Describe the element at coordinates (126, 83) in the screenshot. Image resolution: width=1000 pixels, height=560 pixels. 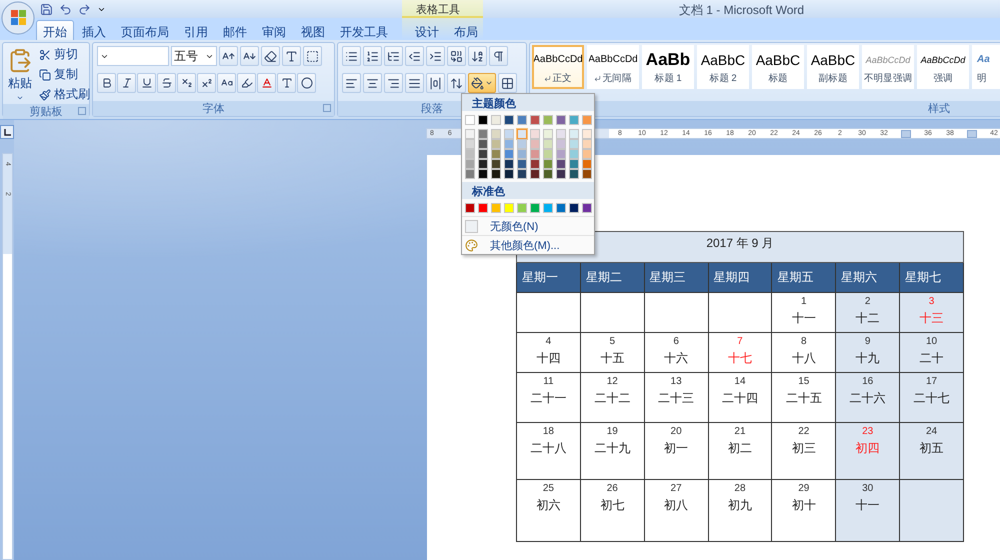
I see `italic-button` at that location.